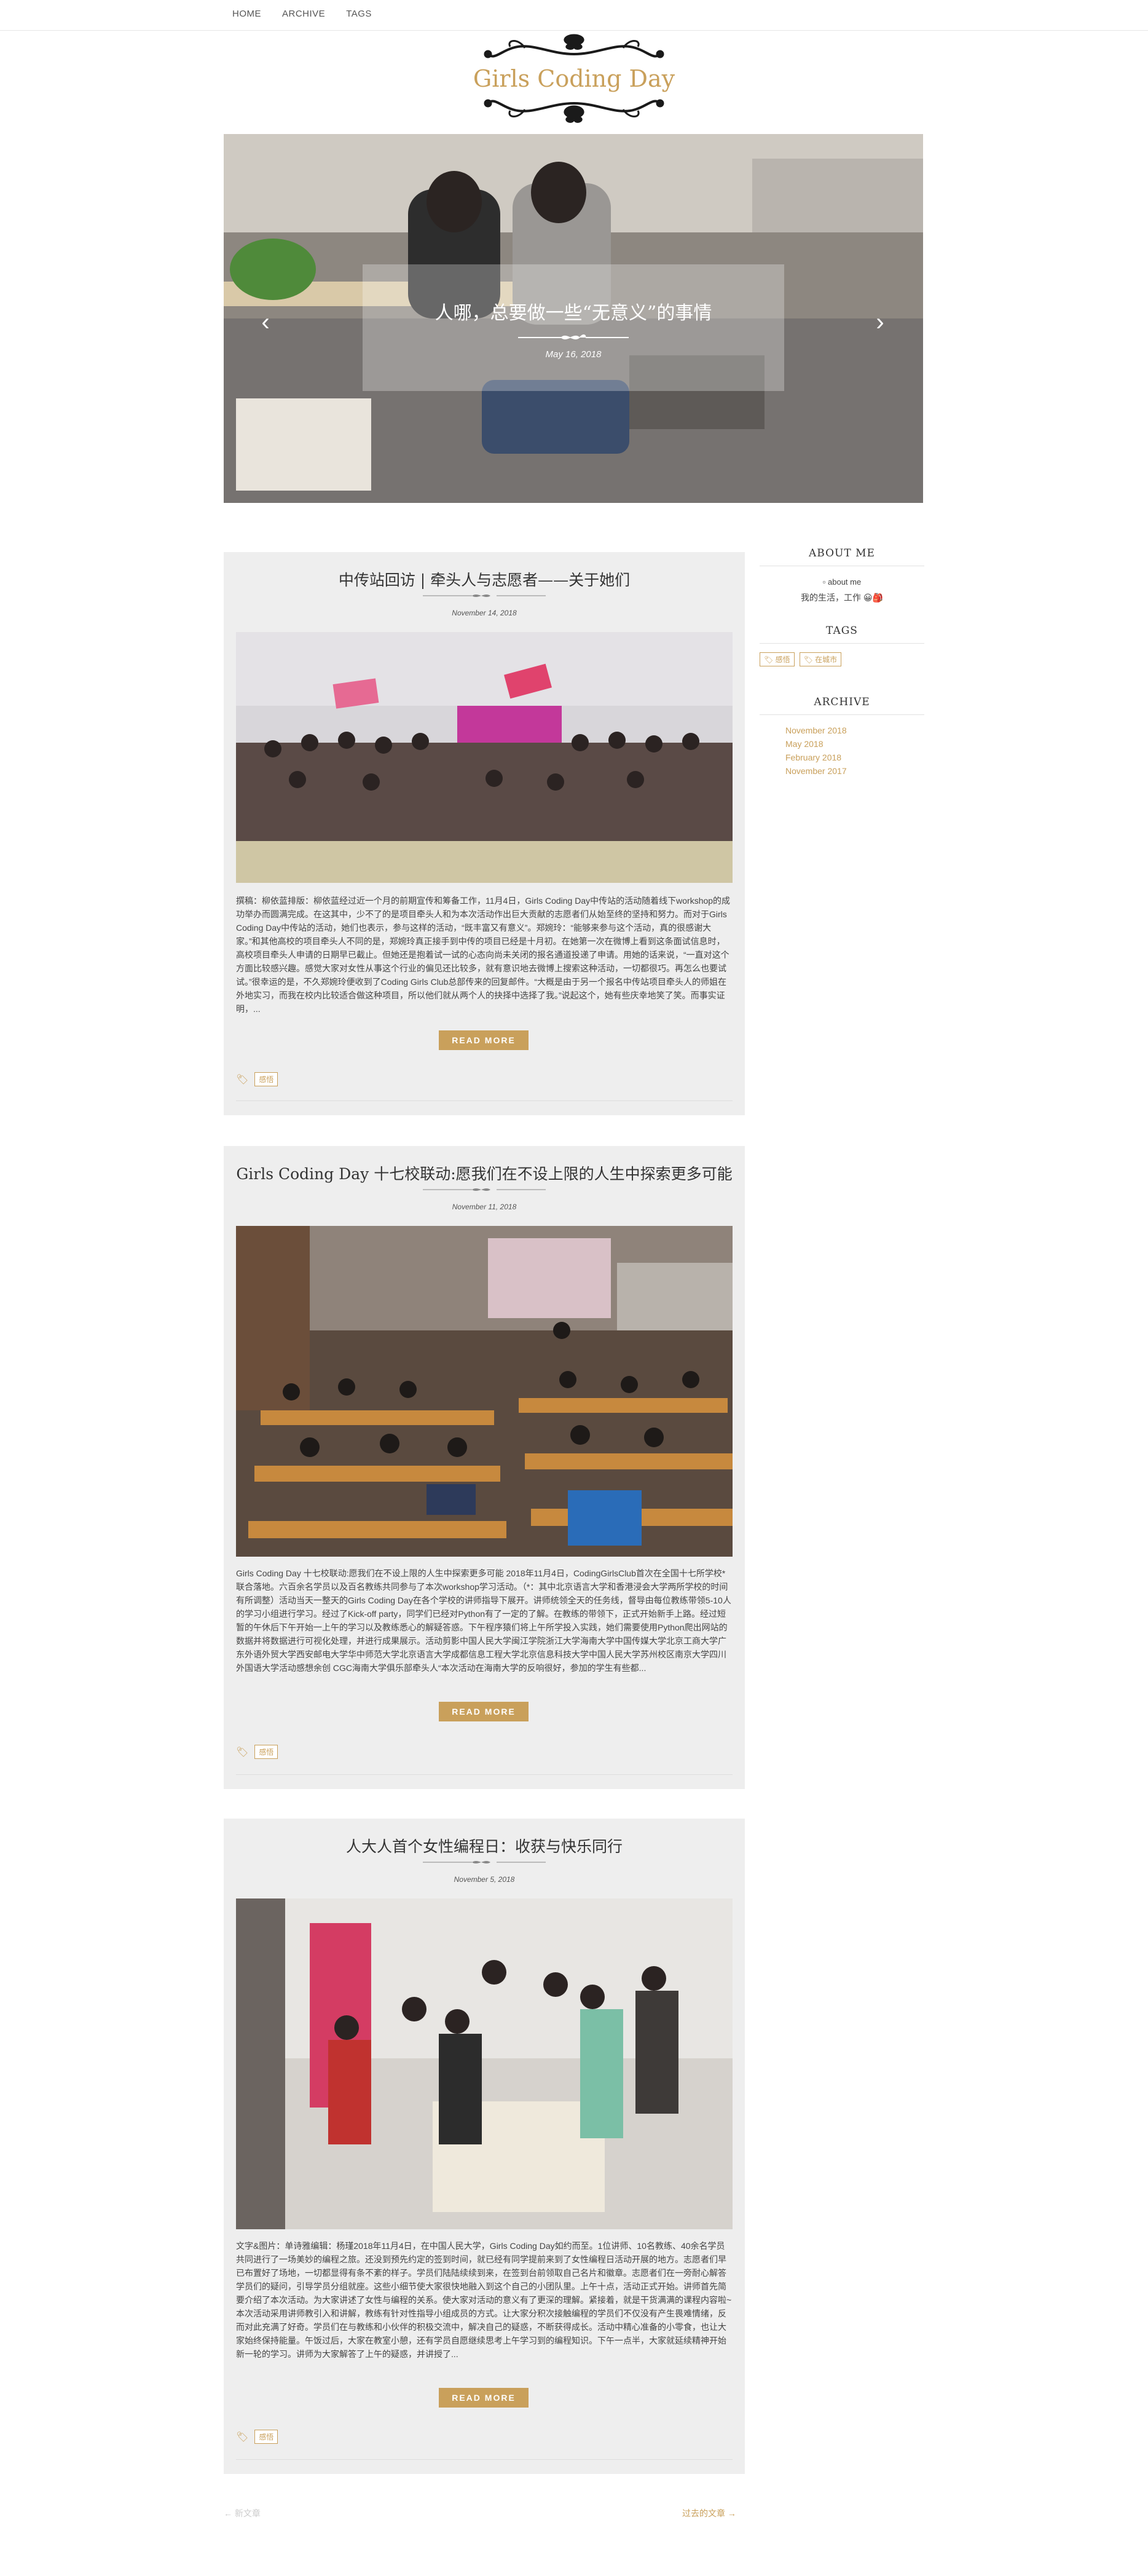  I want to click on slide-date: May 16, 2018, so click(573, 355).